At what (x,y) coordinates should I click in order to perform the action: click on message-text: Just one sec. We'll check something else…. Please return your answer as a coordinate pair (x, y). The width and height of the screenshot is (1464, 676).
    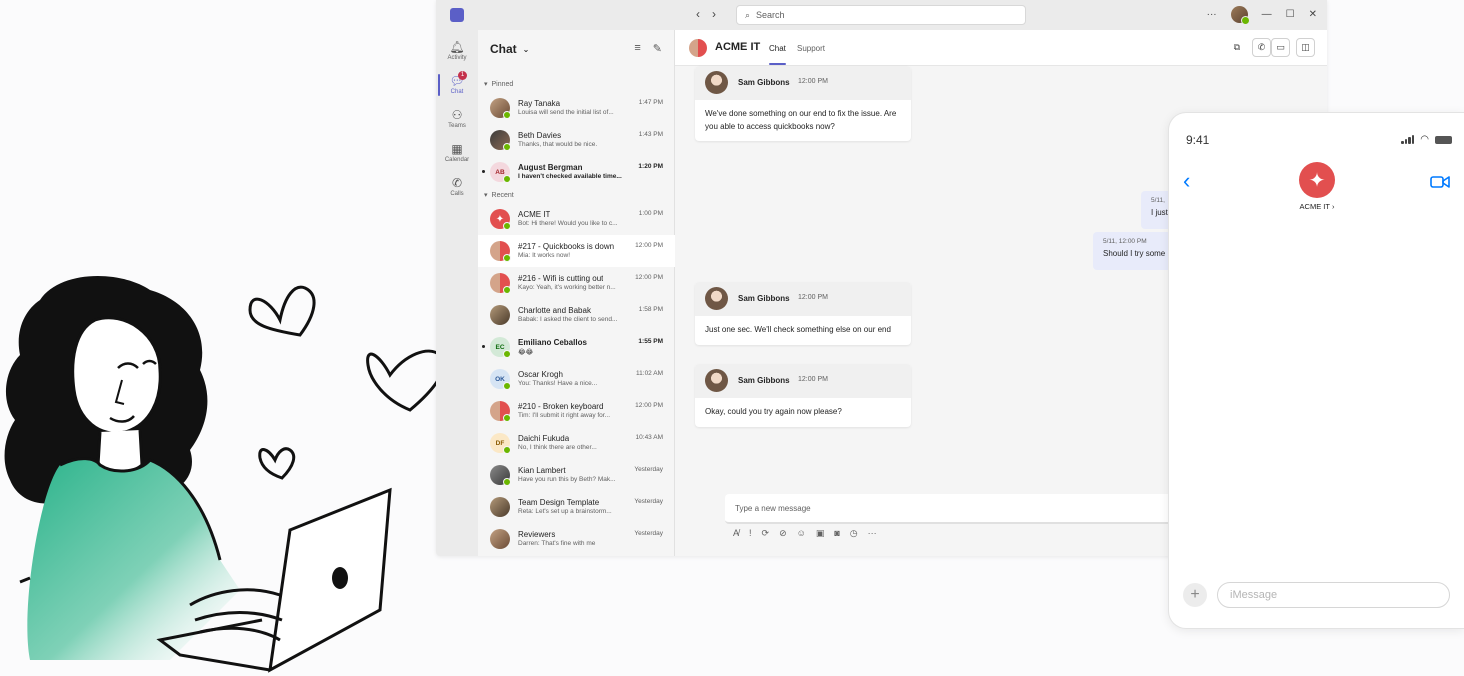
    Looking at the image, I should click on (798, 329).